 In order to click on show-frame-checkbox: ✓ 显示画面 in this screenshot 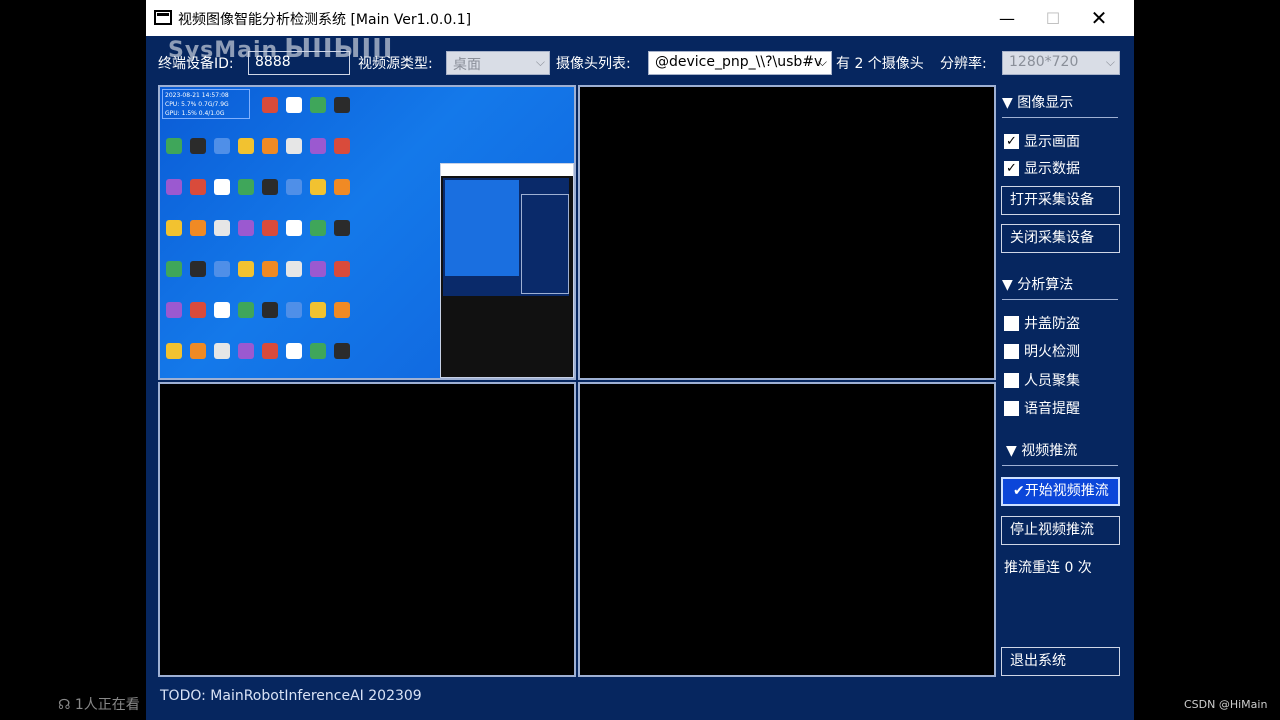, I will do `click(1042, 141)`.